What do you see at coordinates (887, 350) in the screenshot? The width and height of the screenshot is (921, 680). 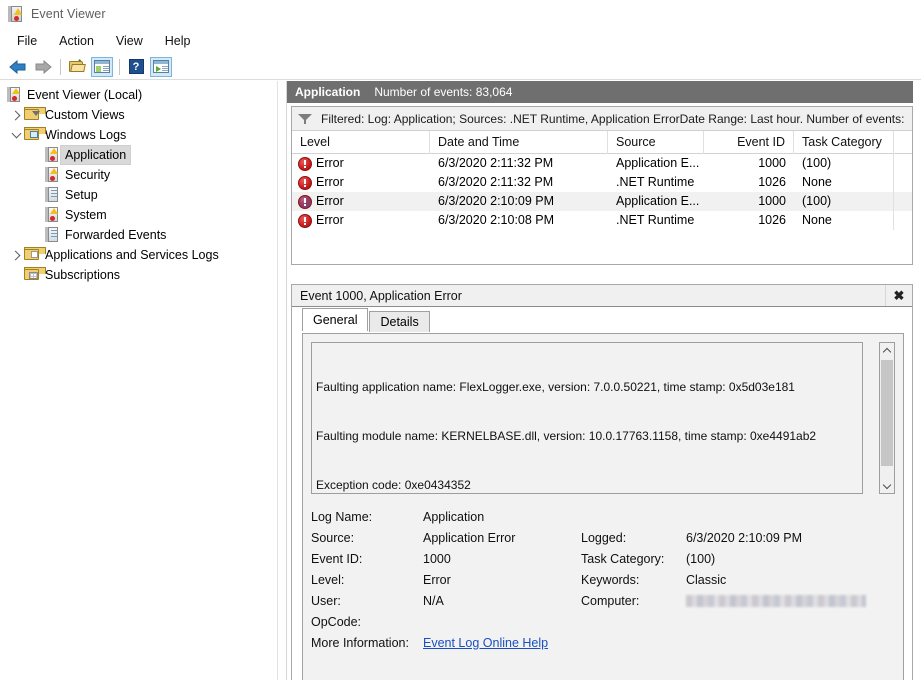 I see `scroll-up-icon` at bounding box center [887, 350].